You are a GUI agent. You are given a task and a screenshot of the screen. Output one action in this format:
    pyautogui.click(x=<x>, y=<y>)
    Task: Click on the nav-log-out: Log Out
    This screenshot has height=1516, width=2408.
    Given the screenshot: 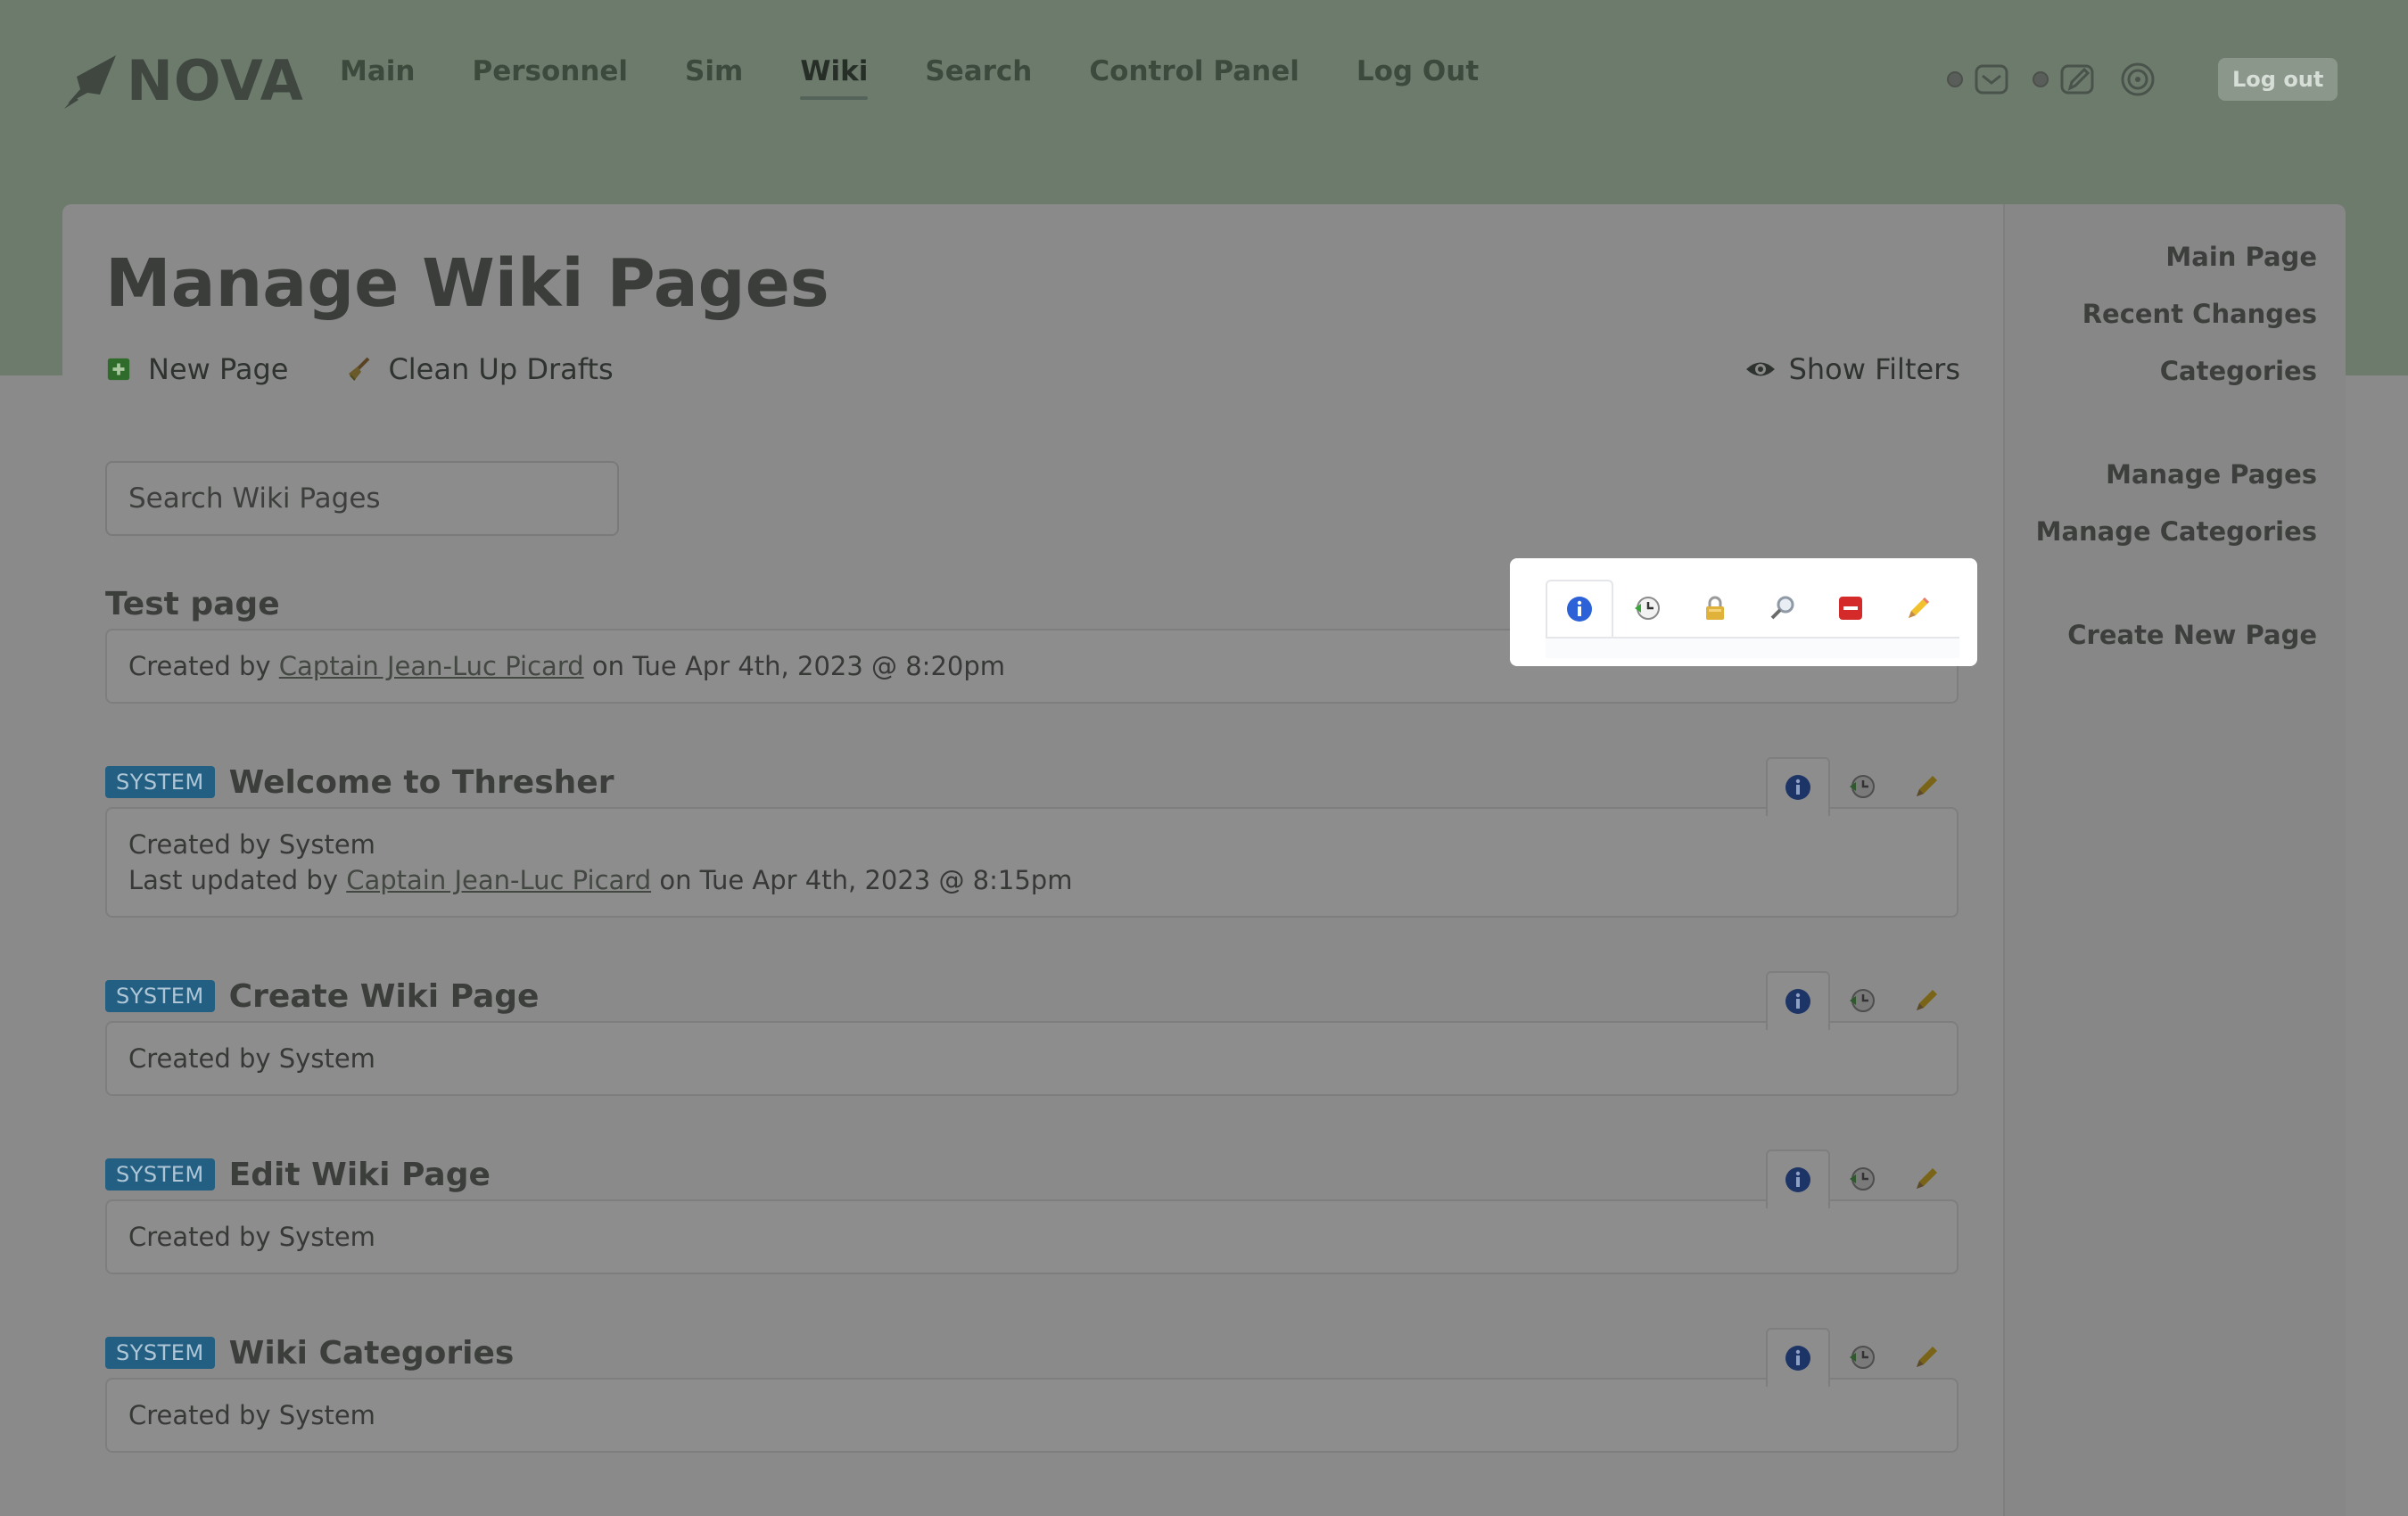 What is the action you would take?
    pyautogui.click(x=1418, y=77)
    